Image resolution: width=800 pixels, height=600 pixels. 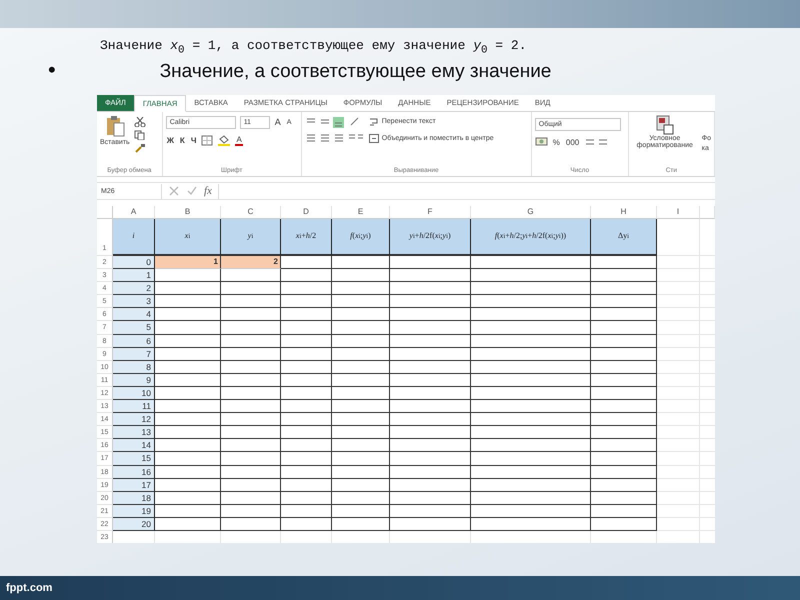 I want to click on brush-icon, so click(x=140, y=148).